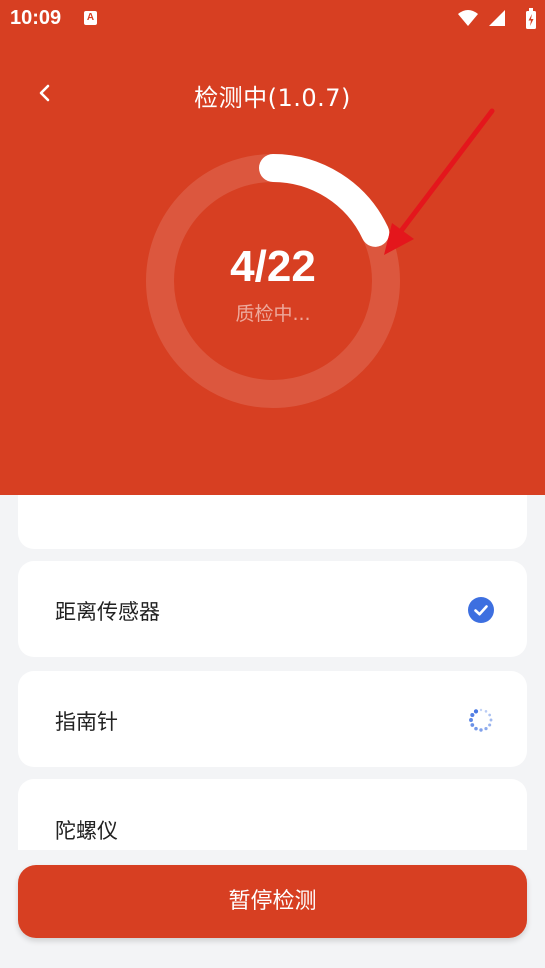 This screenshot has width=545, height=968. I want to click on check-item-card, so click(272, 522).